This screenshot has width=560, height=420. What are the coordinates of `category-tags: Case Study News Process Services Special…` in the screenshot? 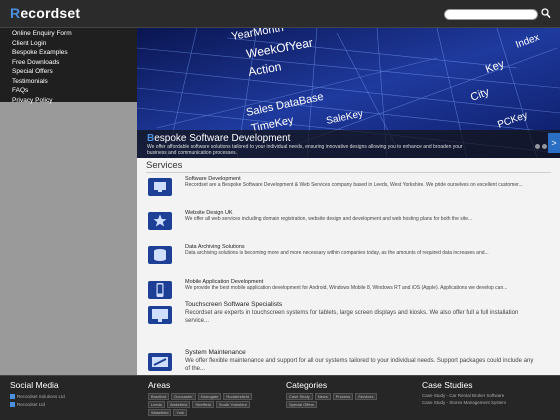 It's located at (336, 400).